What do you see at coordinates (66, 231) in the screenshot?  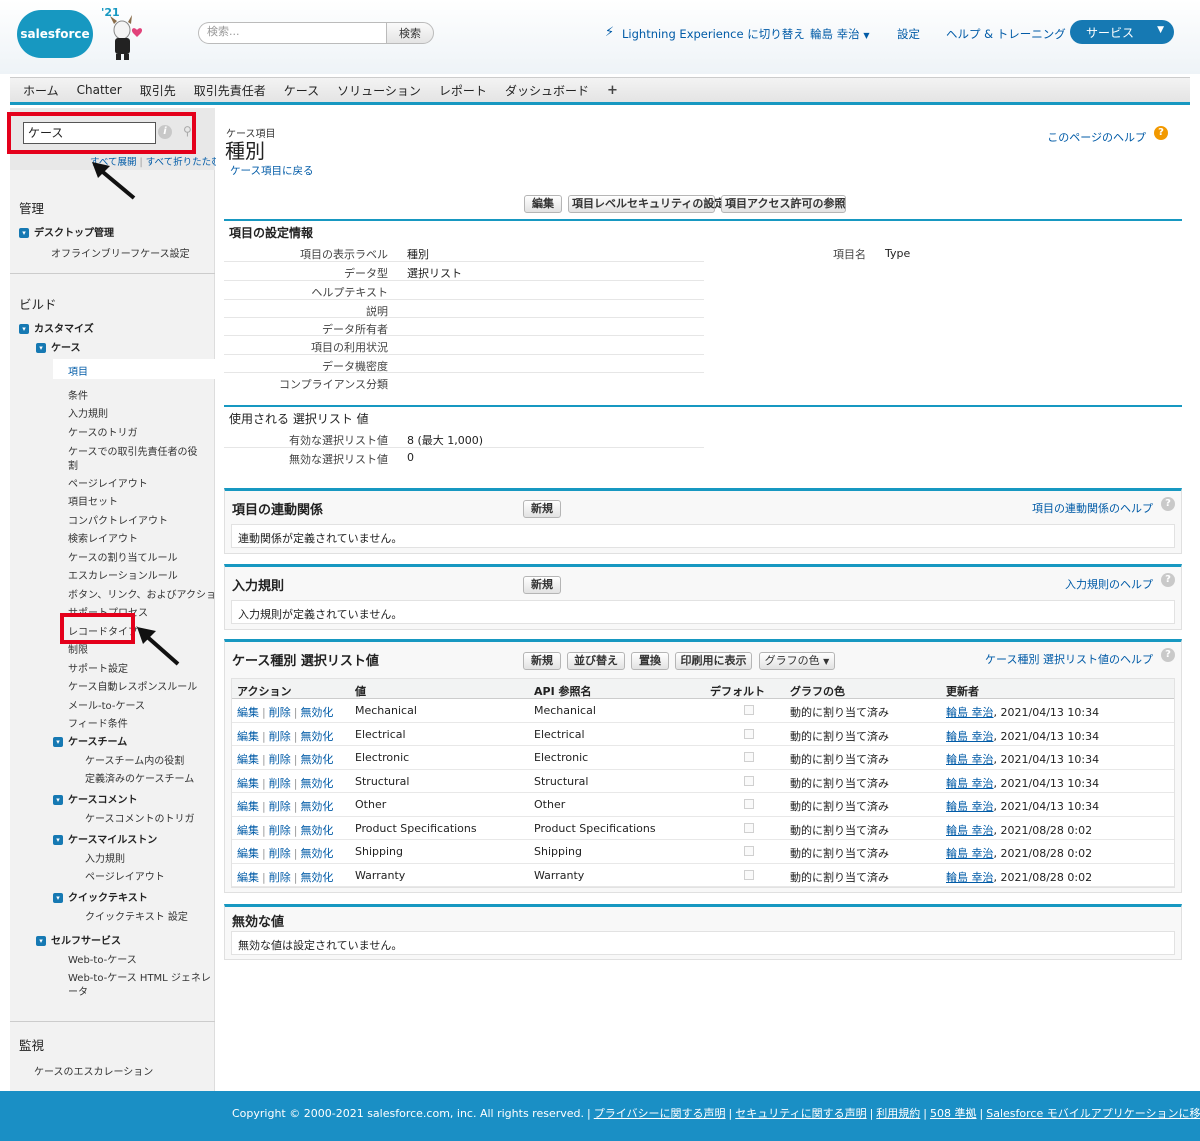 I see `nav-desktop-admin: ▾ デスクトップ管理` at bounding box center [66, 231].